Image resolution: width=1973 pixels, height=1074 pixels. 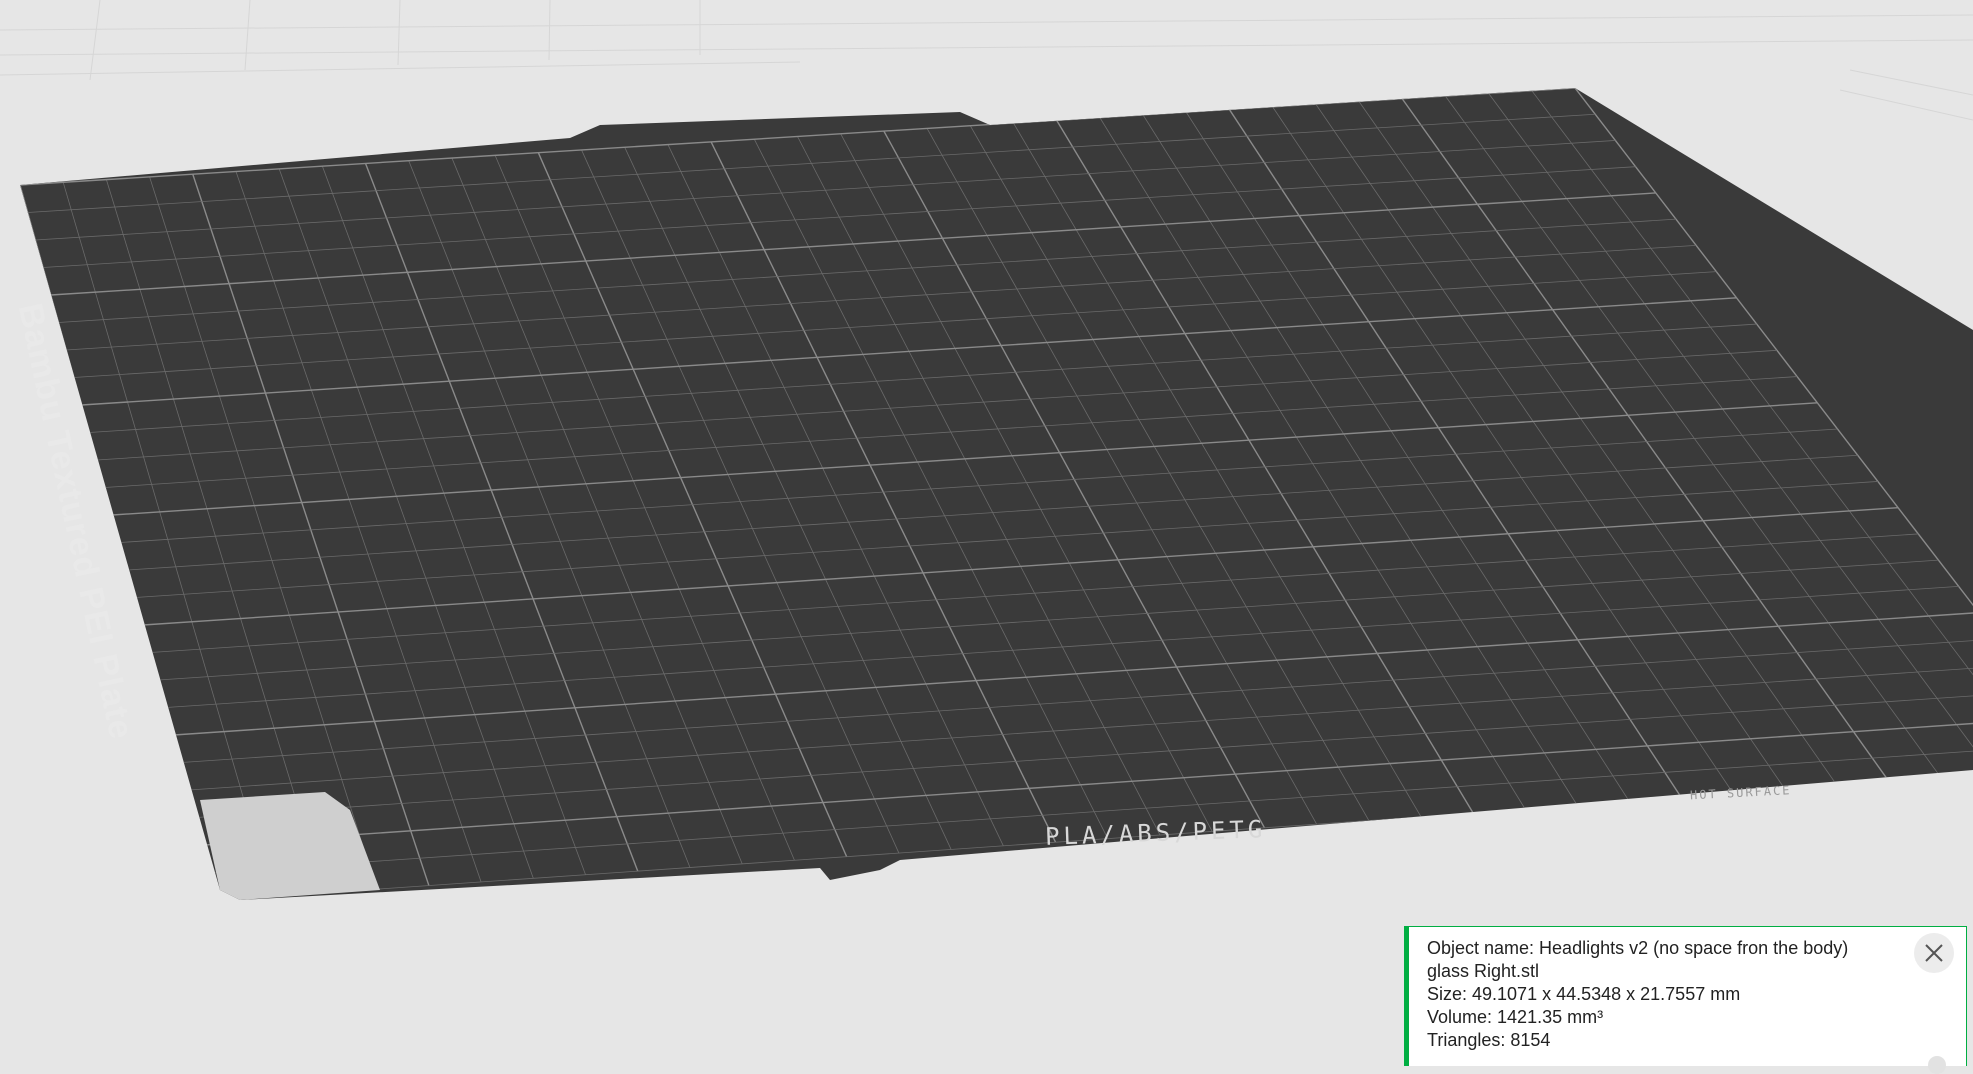 I want to click on close-icon, so click(x=1934, y=953).